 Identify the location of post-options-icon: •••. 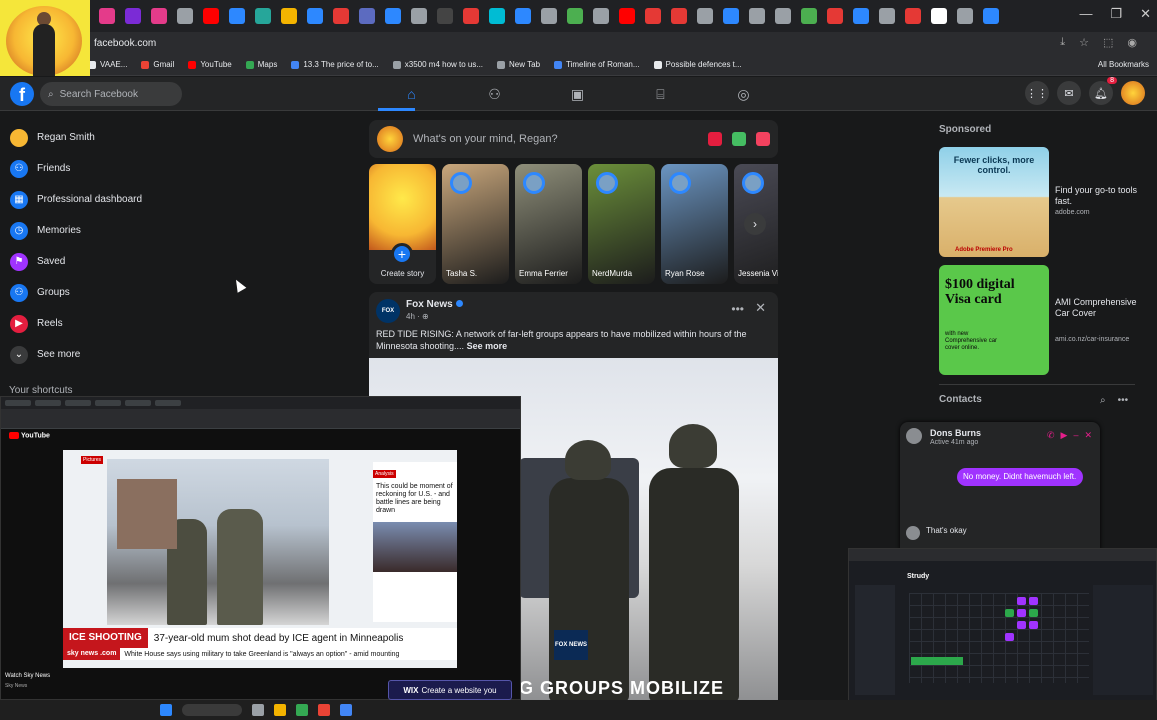
(737, 309).